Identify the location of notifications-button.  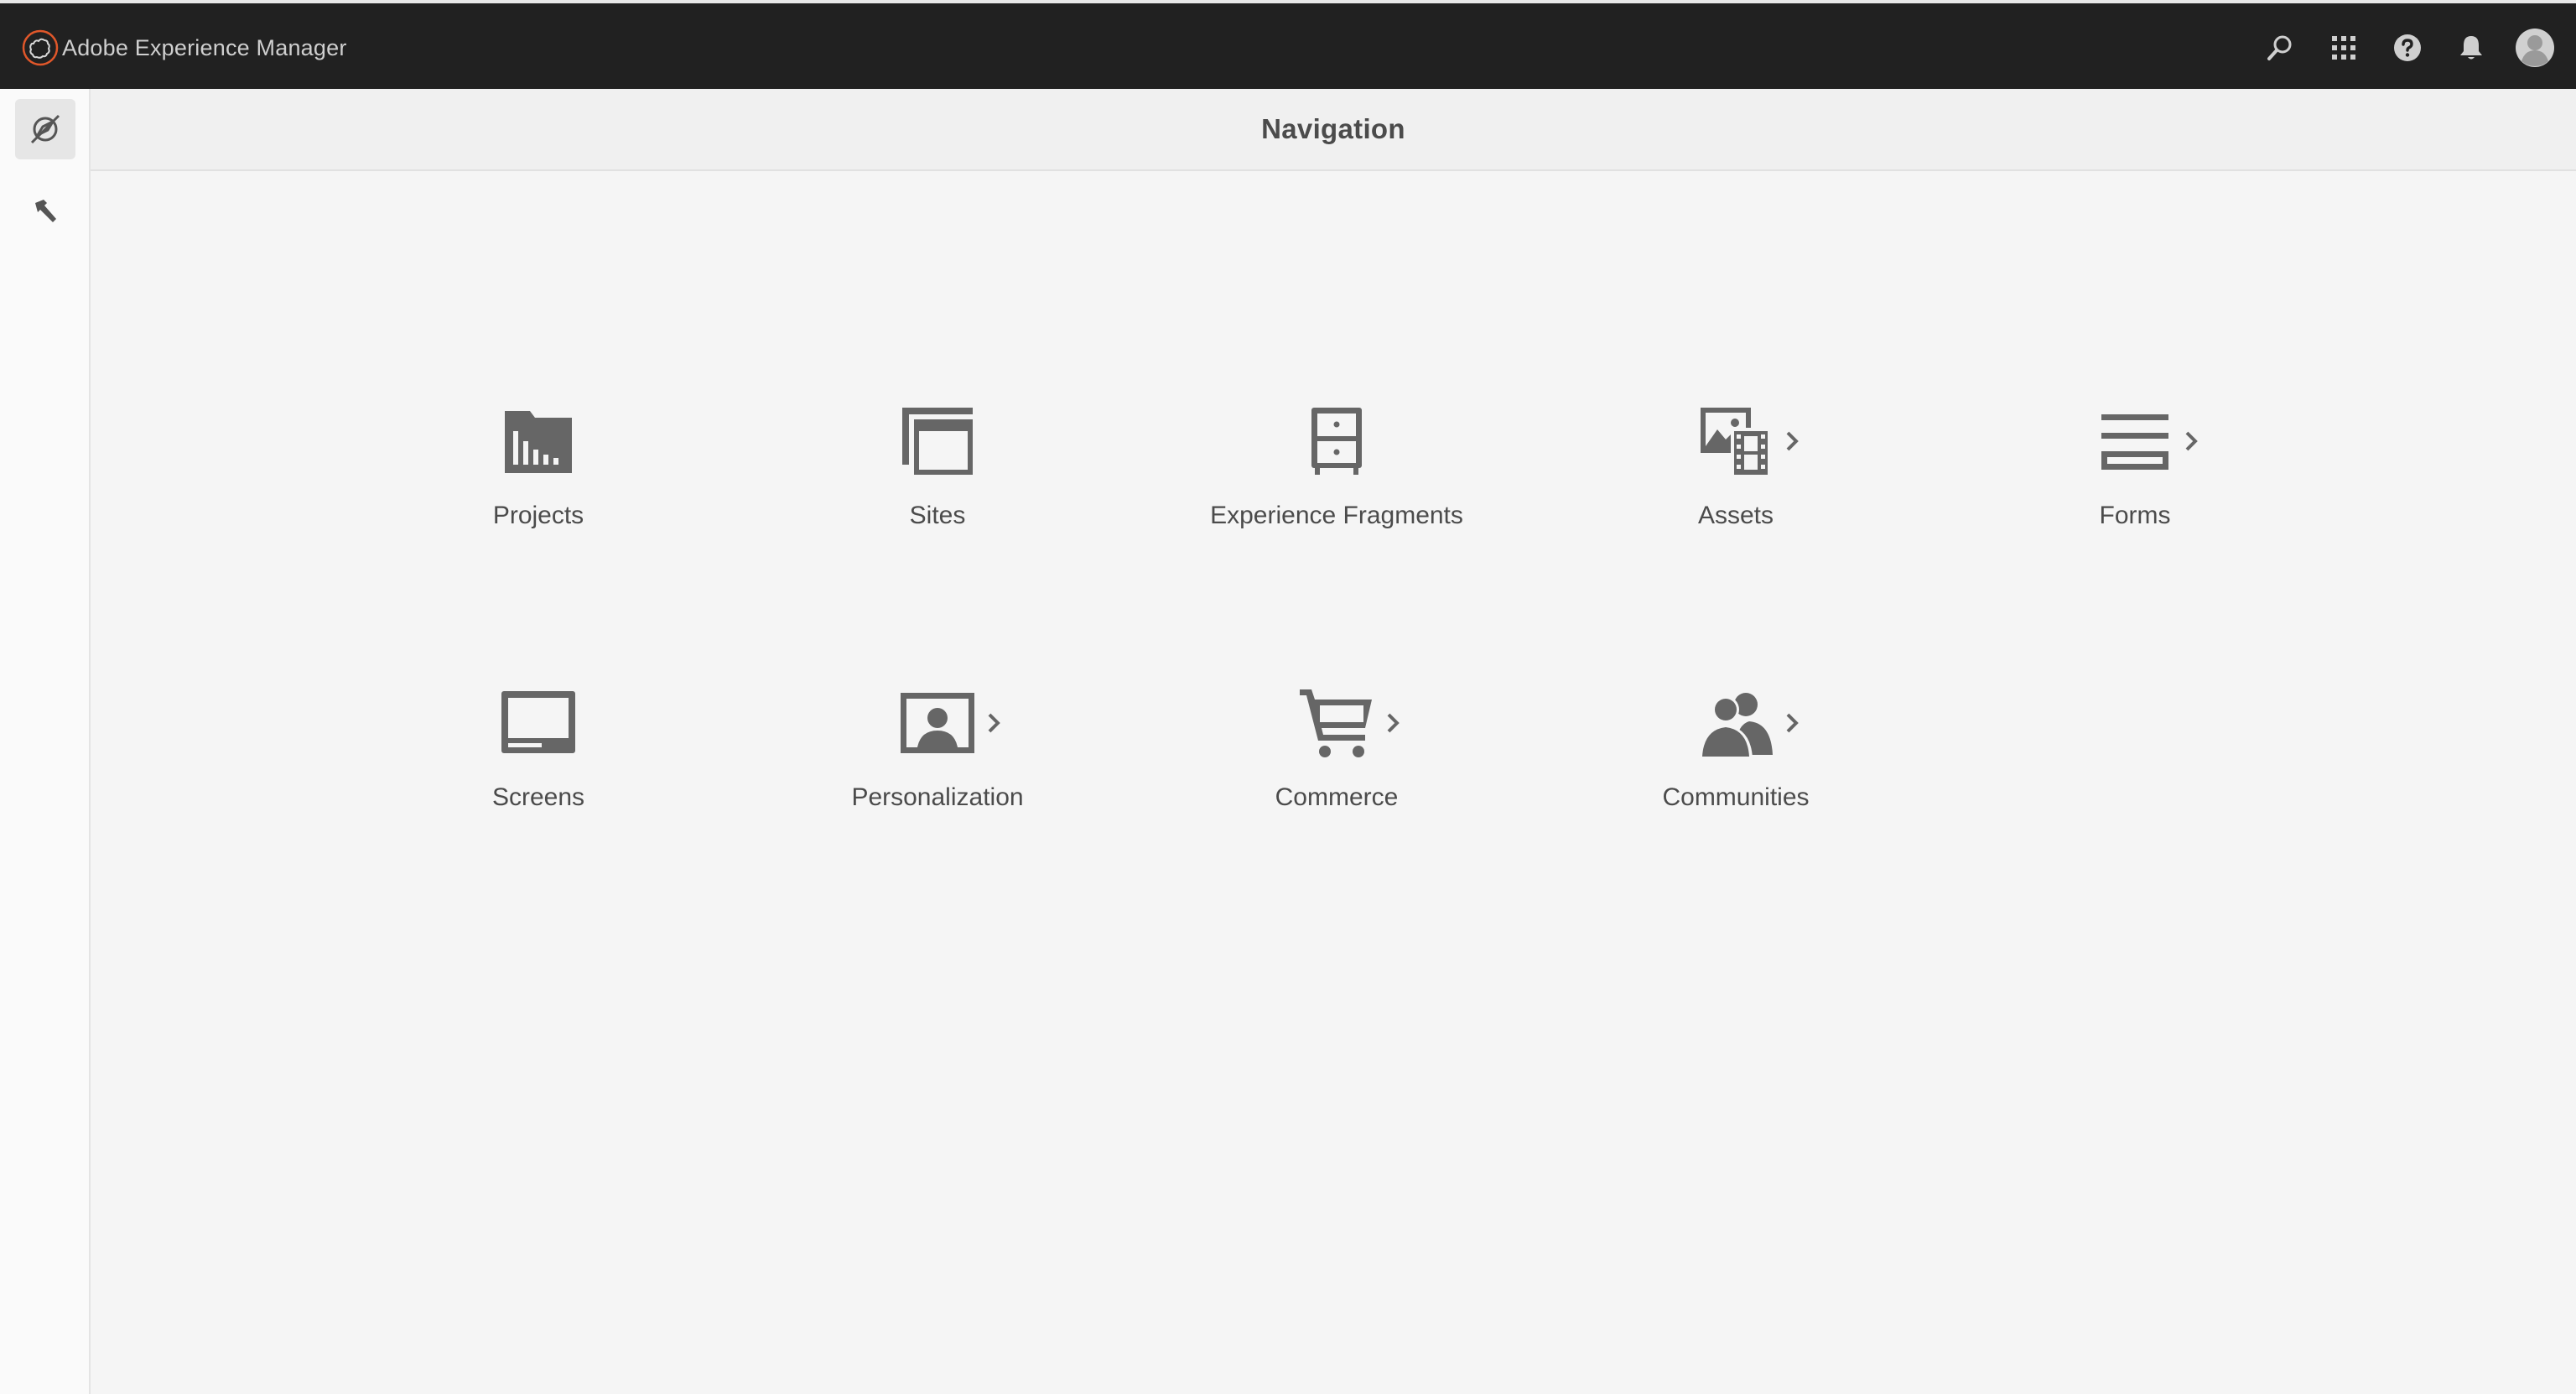
(2471, 48).